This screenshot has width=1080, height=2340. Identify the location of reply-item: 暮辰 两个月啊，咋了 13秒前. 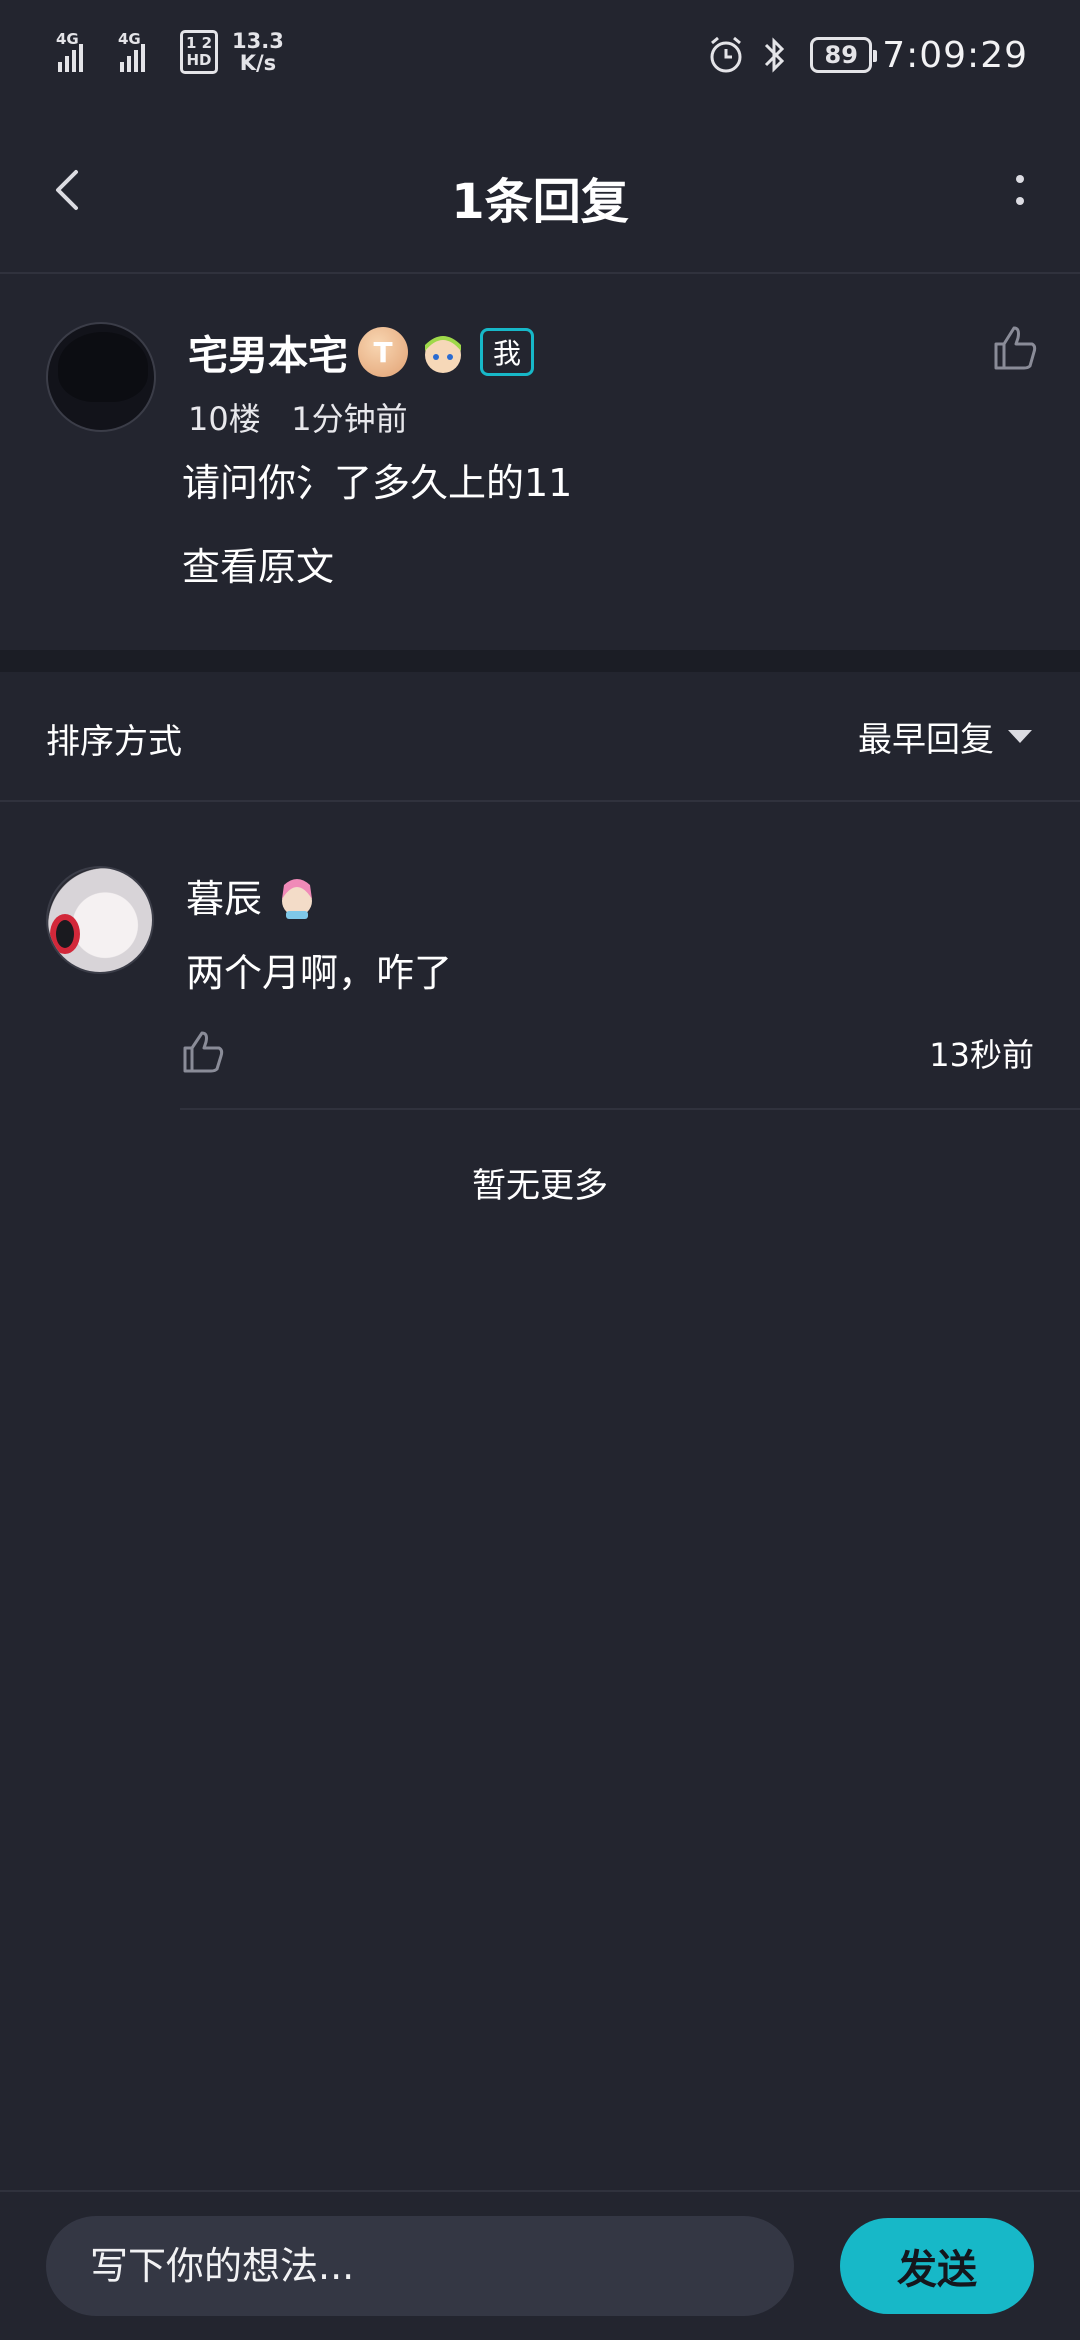
(540, 957).